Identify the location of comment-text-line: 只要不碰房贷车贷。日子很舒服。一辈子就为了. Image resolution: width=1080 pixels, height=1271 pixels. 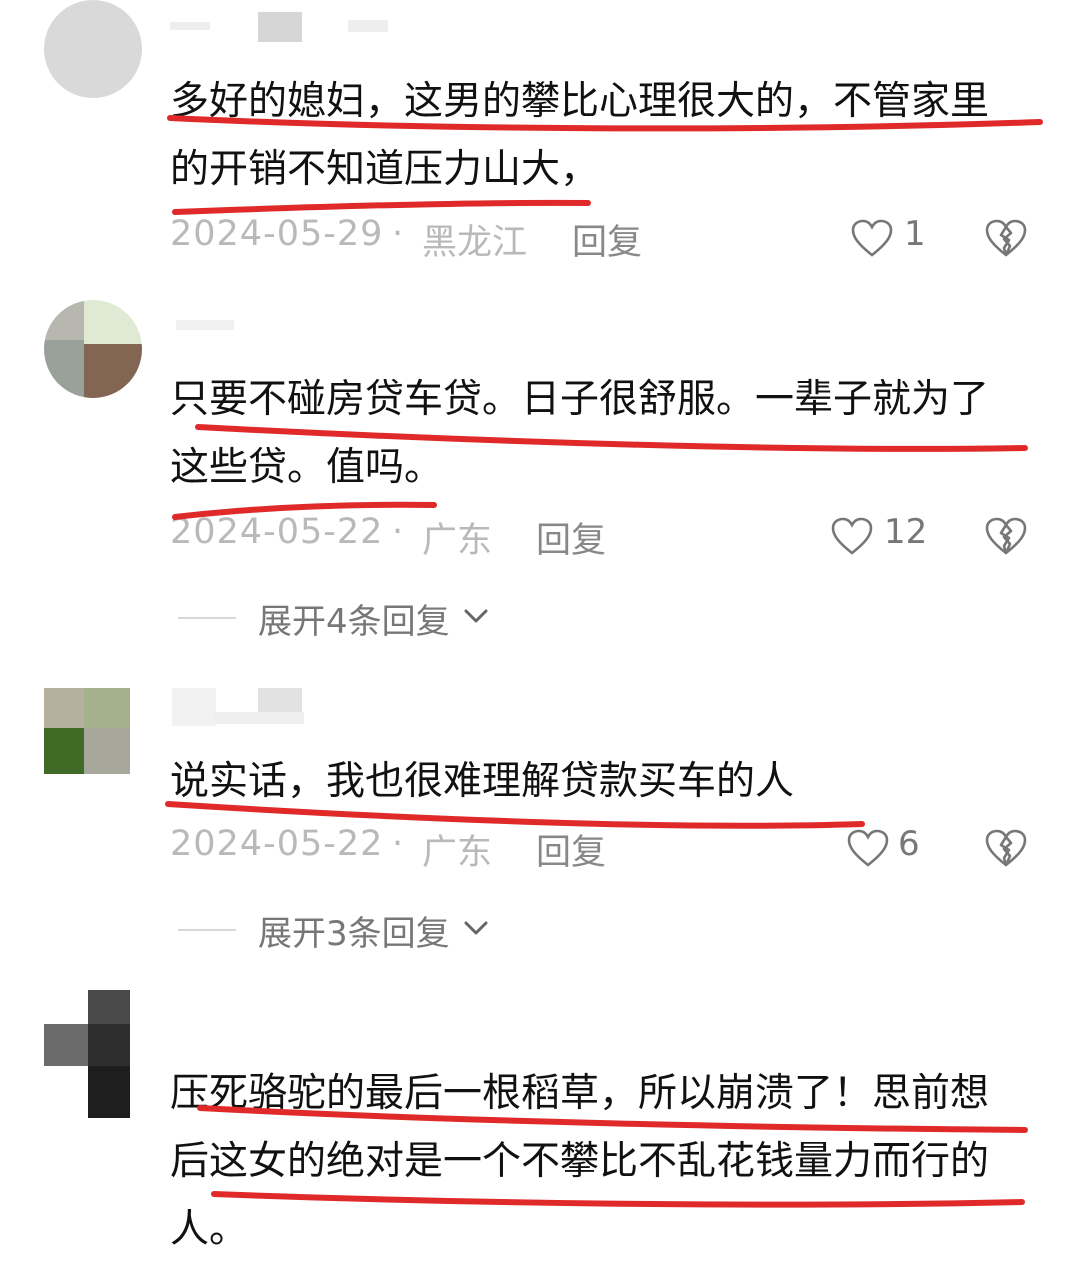
(580, 399).